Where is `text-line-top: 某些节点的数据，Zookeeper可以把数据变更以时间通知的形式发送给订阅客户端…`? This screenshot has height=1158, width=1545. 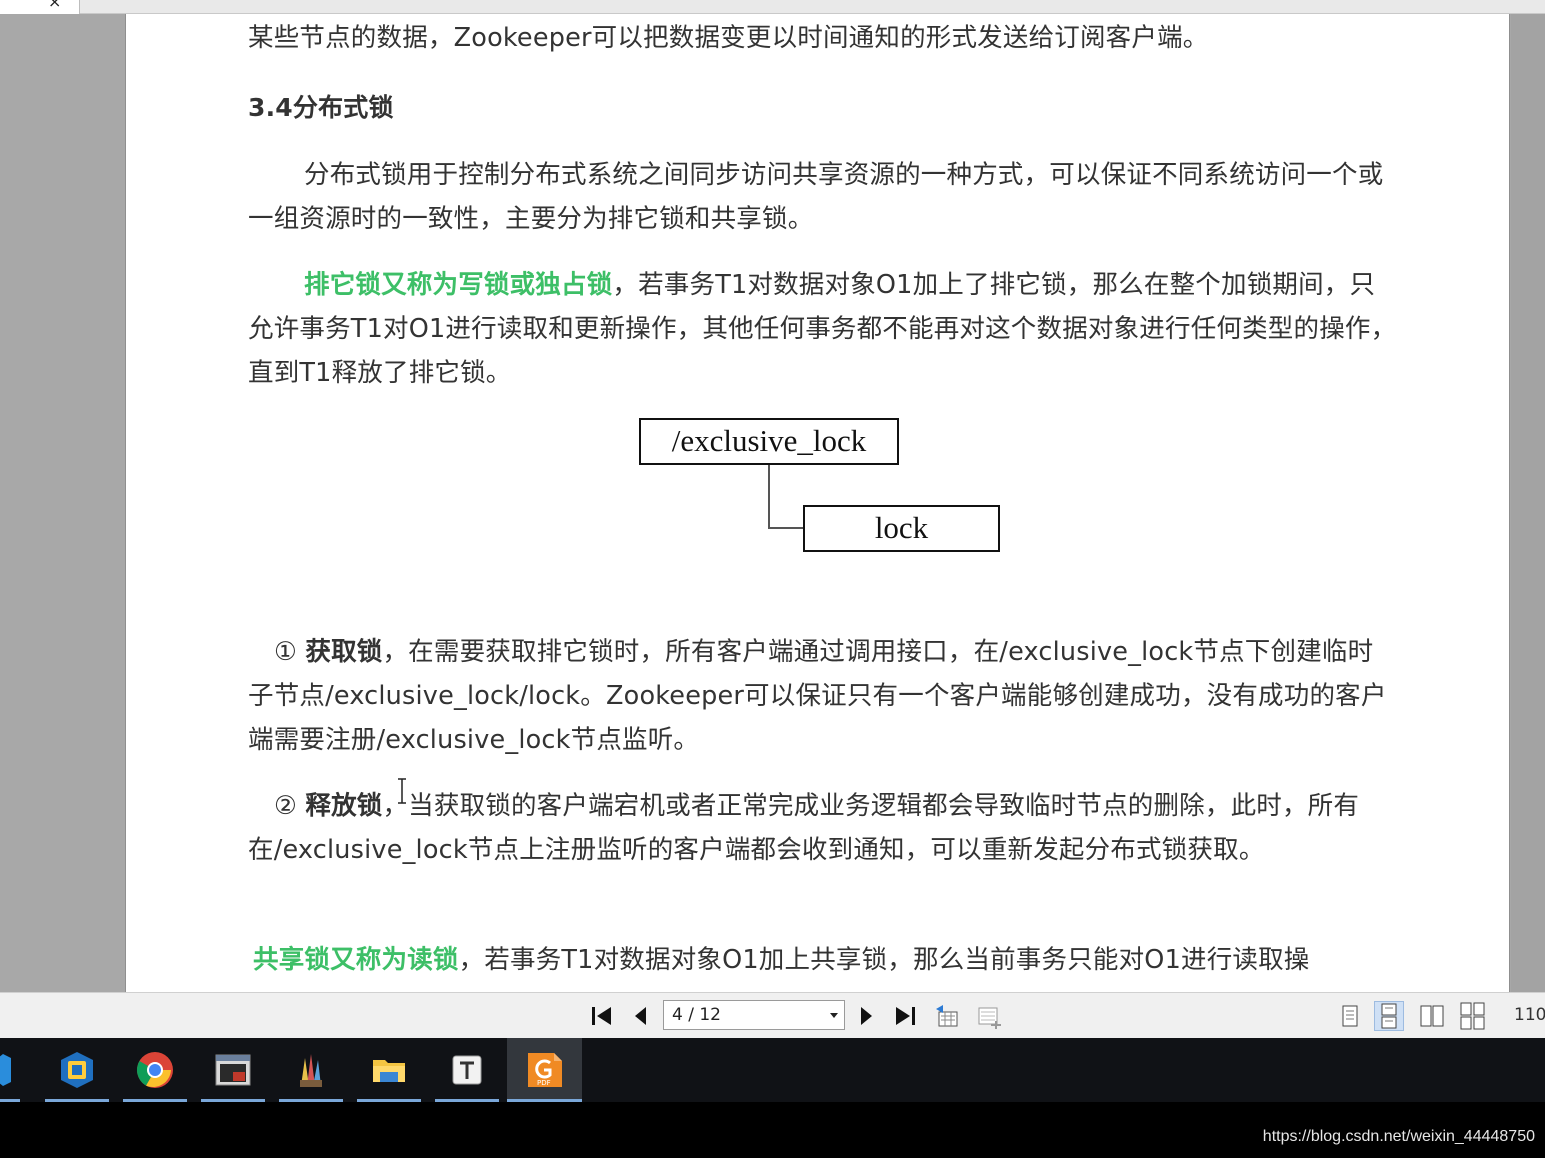 text-line-top: 某些节点的数据，Zookeeper可以把数据变更以时间通知的形式发送给订阅客户端… is located at coordinates (823, 38).